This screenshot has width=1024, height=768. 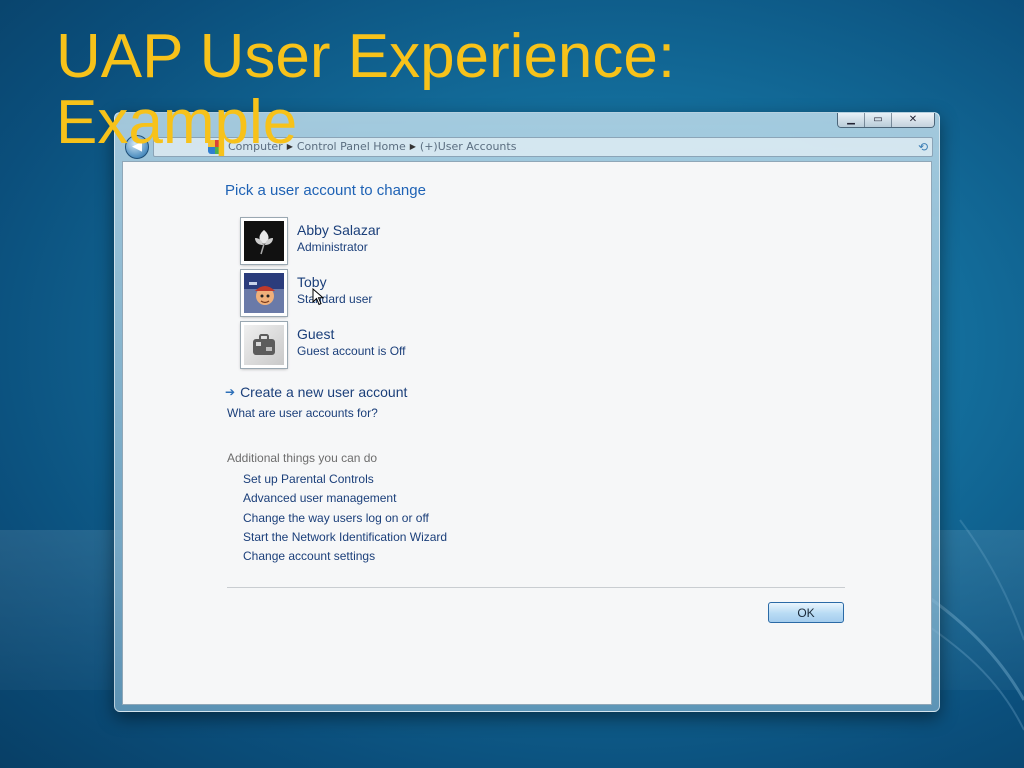 What do you see at coordinates (325, 190) in the screenshot?
I see `page-heading: Pick a user account to change` at bounding box center [325, 190].